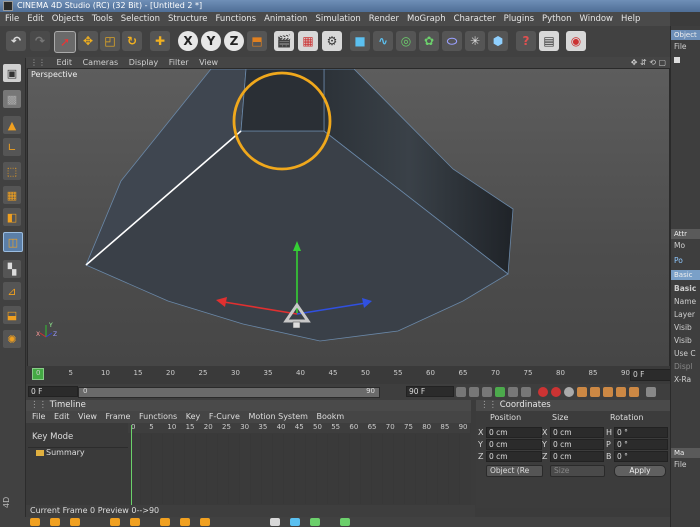 This screenshot has width=700, height=527. Describe the element at coordinates (406, 41) in the screenshot. I see `nurbs-icon: ◎` at that location.